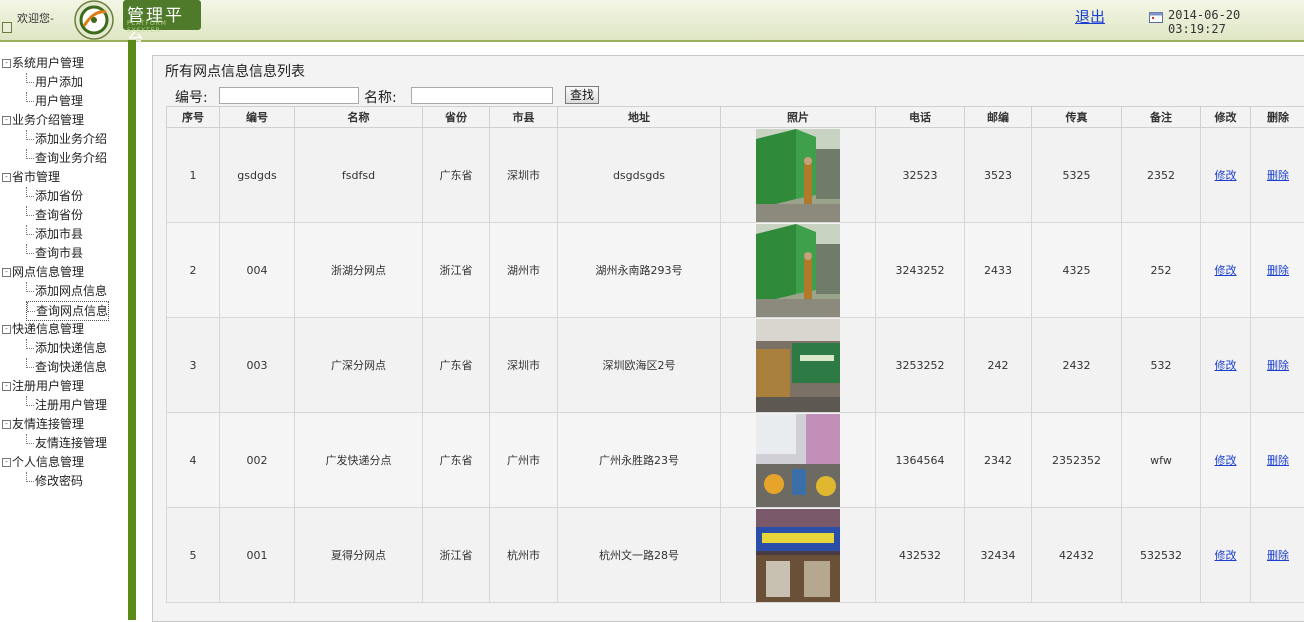  What do you see at coordinates (639, 270) in the screenshot?
I see `cell-address: 湖州永南路293号` at bounding box center [639, 270].